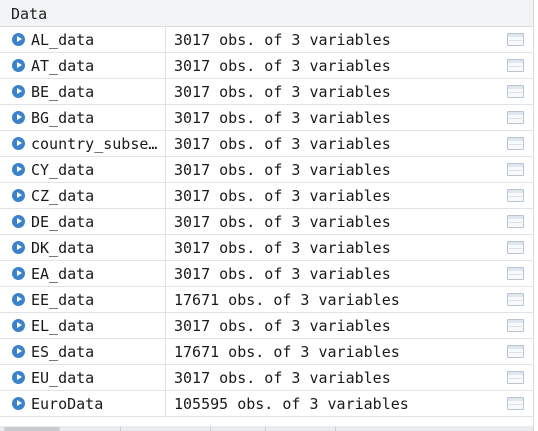 The image size is (538, 431). What do you see at coordinates (63, 196) in the screenshot?
I see `object-name: CZ_data` at bounding box center [63, 196].